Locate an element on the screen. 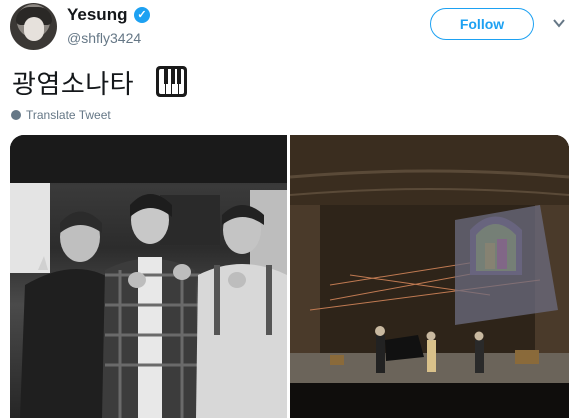 The height and width of the screenshot is (418, 582). translate-tweet-link: Translate Tweet is located at coordinates (61, 115).